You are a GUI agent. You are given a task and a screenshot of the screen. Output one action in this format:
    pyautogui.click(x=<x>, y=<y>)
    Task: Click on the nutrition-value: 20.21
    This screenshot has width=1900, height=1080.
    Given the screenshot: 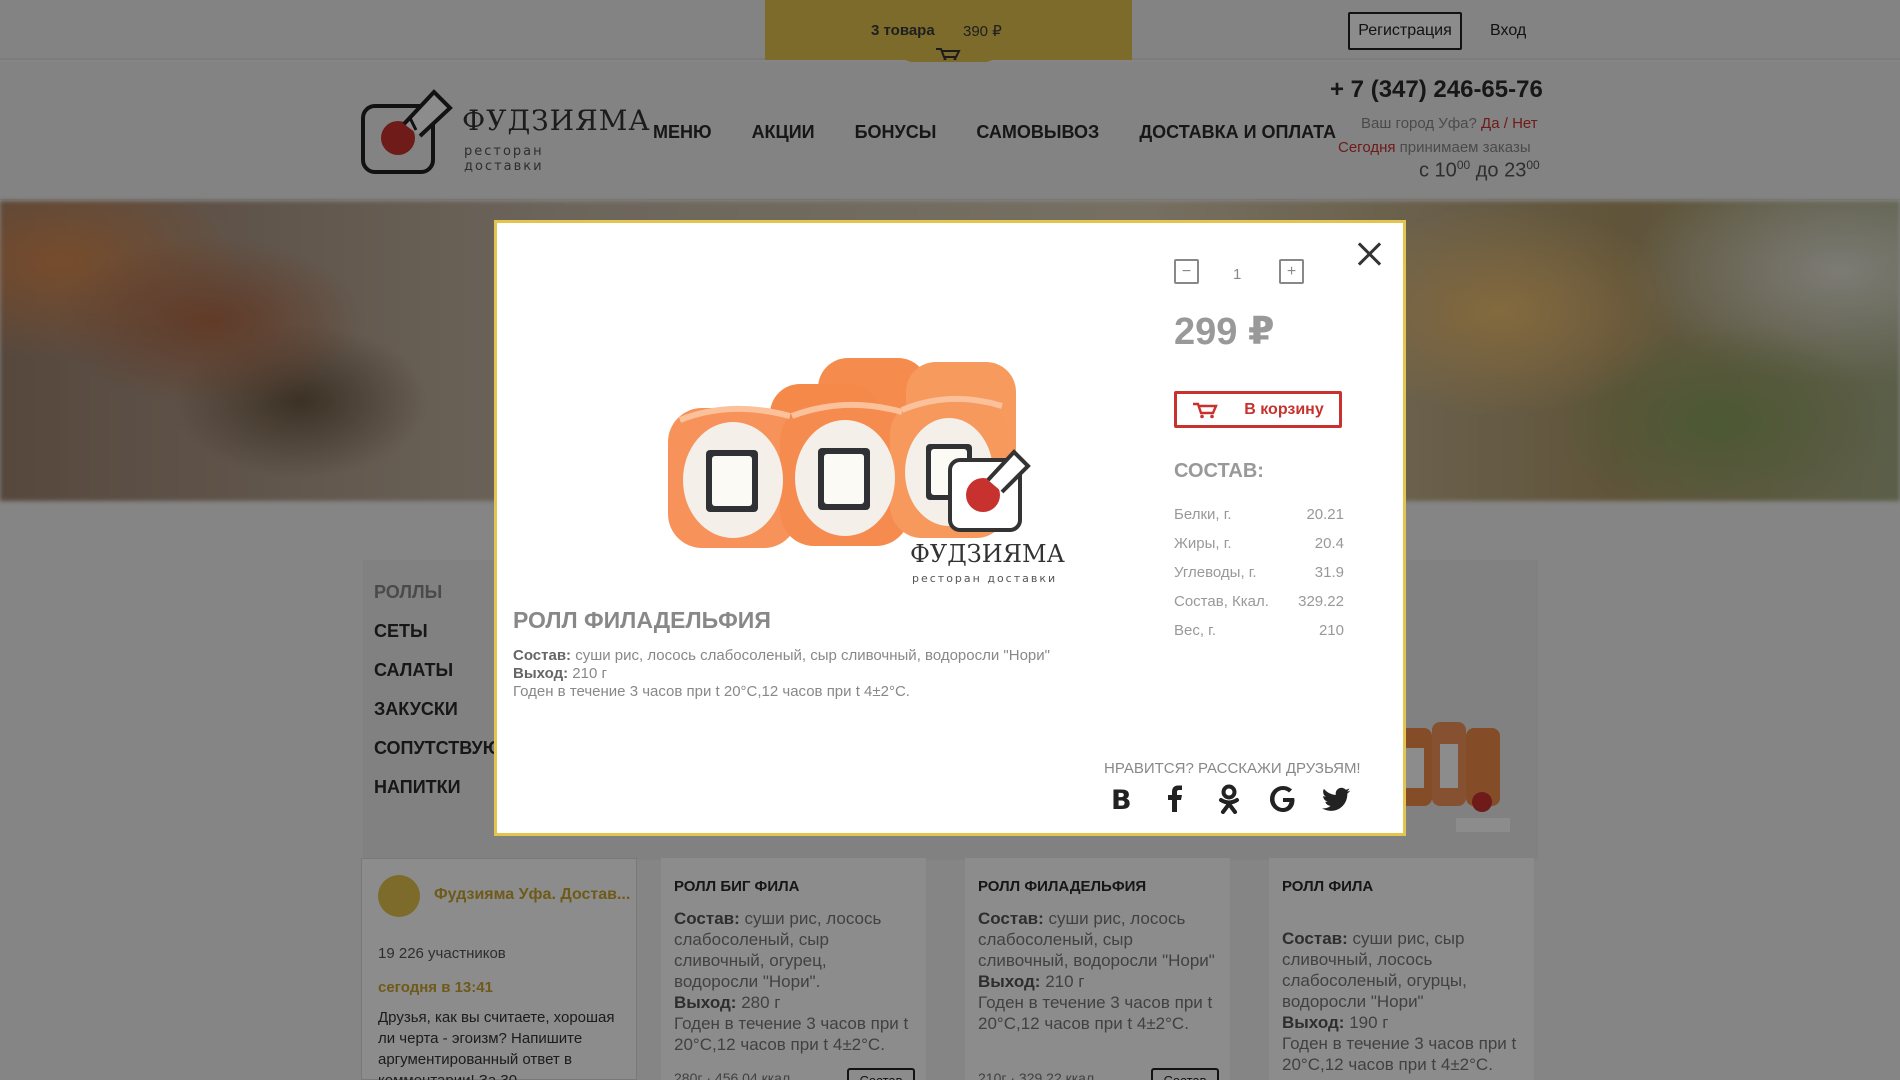 What is the action you would take?
    pyautogui.click(x=1325, y=514)
    